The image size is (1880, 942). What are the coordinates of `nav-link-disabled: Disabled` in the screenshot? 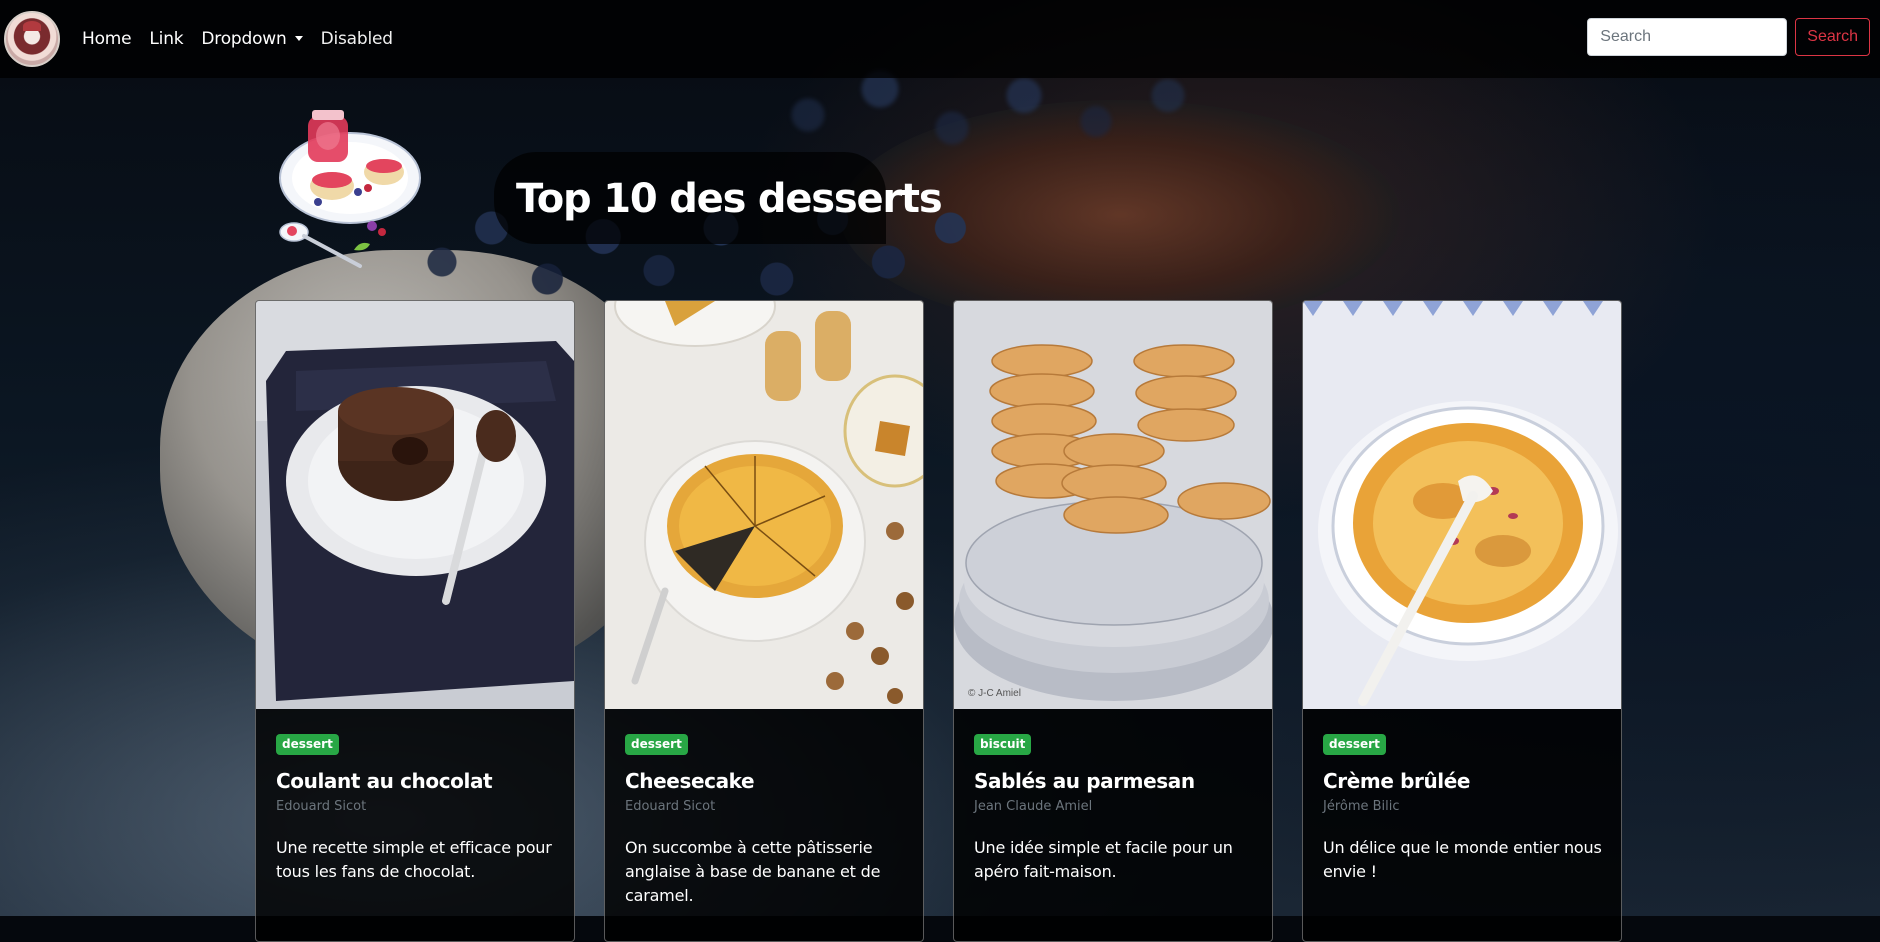 It's located at (356, 39).